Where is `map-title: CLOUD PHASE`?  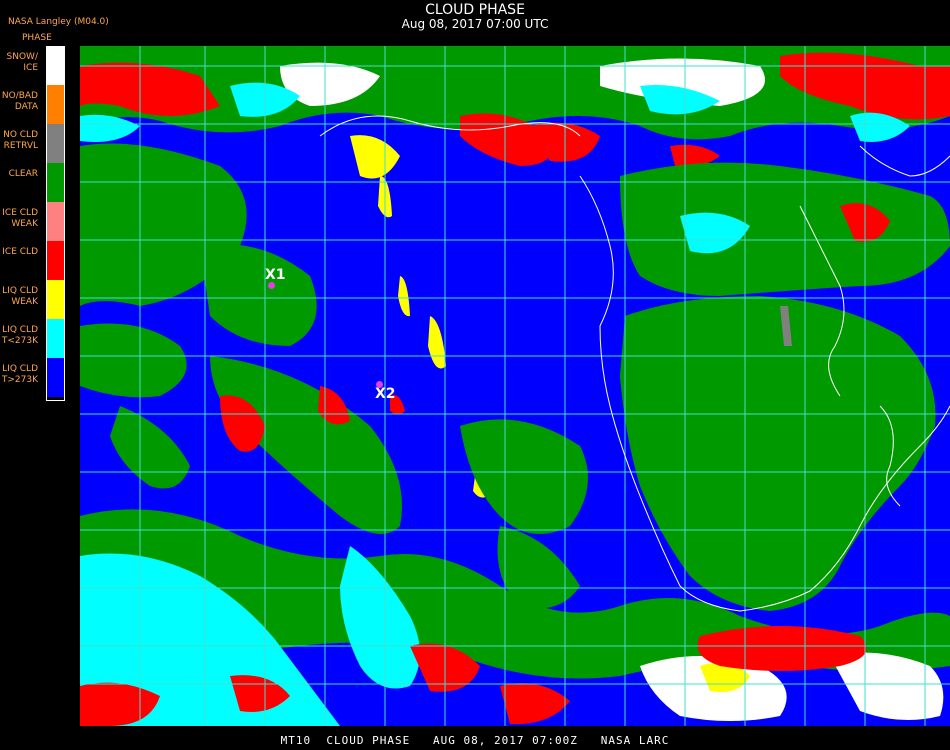 map-title: CLOUD PHASE is located at coordinates (475, 10).